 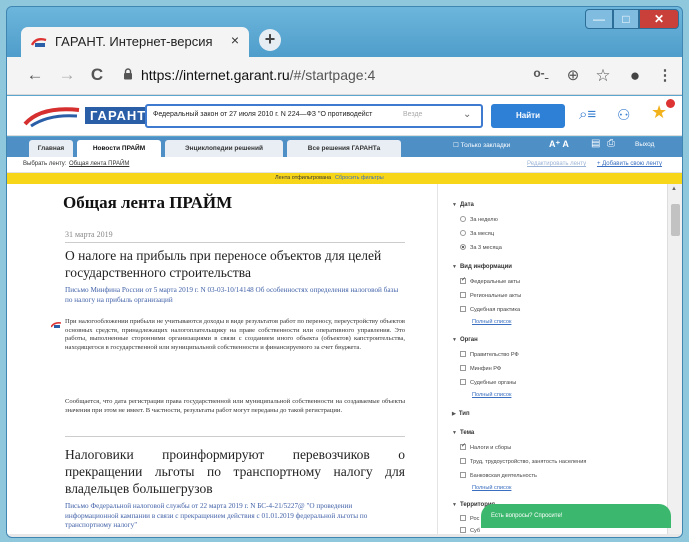 I want to click on url-field: https://internet.garant.ru/#/startpage:4, so click(x=258, y=75).